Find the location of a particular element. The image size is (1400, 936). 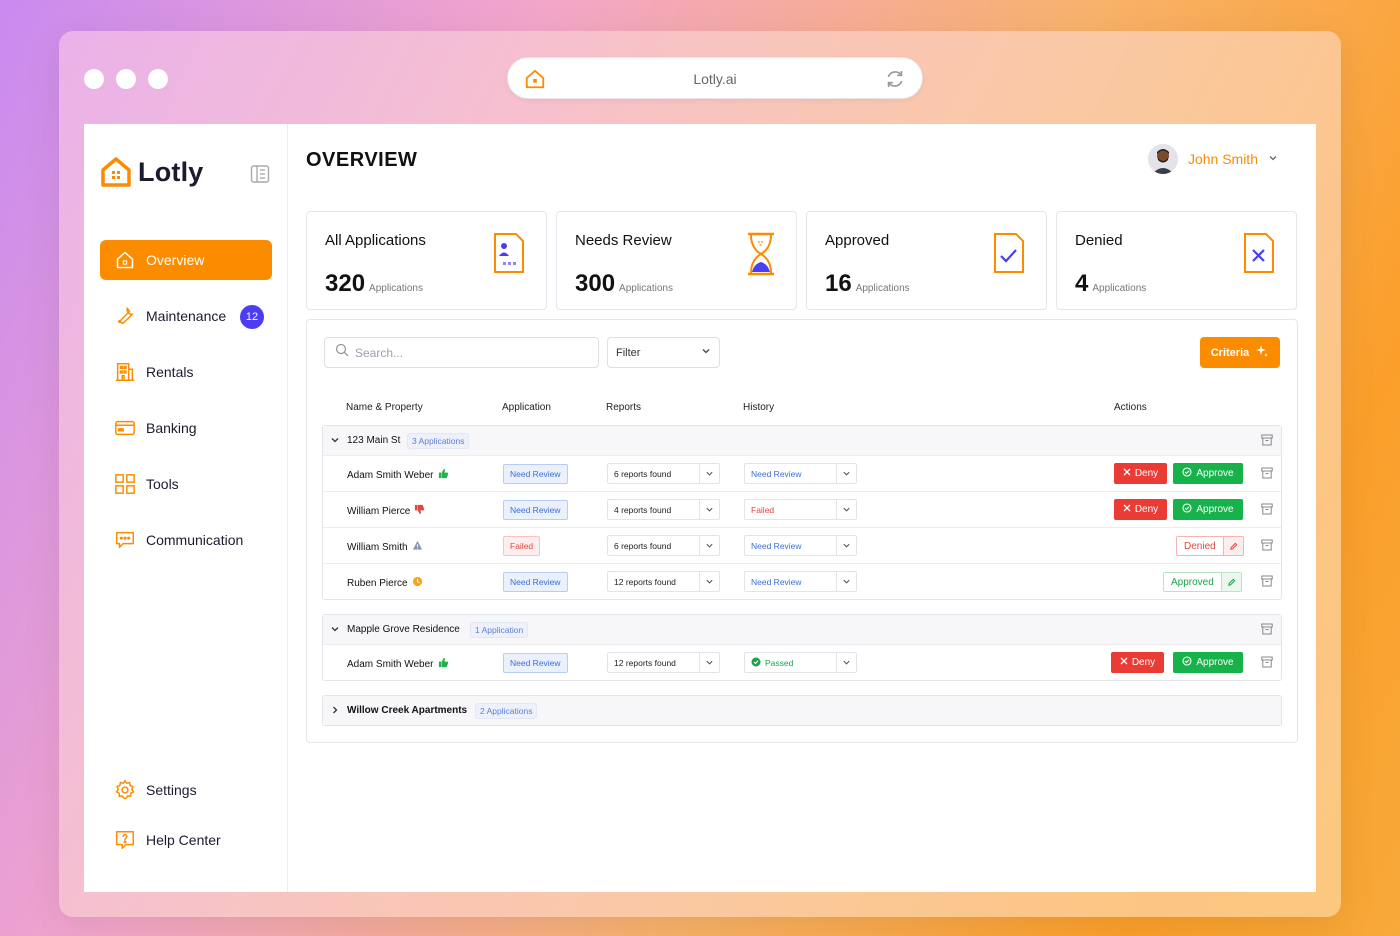

applicant-name: Ruben Pierce is located at coordinates (385, 583).